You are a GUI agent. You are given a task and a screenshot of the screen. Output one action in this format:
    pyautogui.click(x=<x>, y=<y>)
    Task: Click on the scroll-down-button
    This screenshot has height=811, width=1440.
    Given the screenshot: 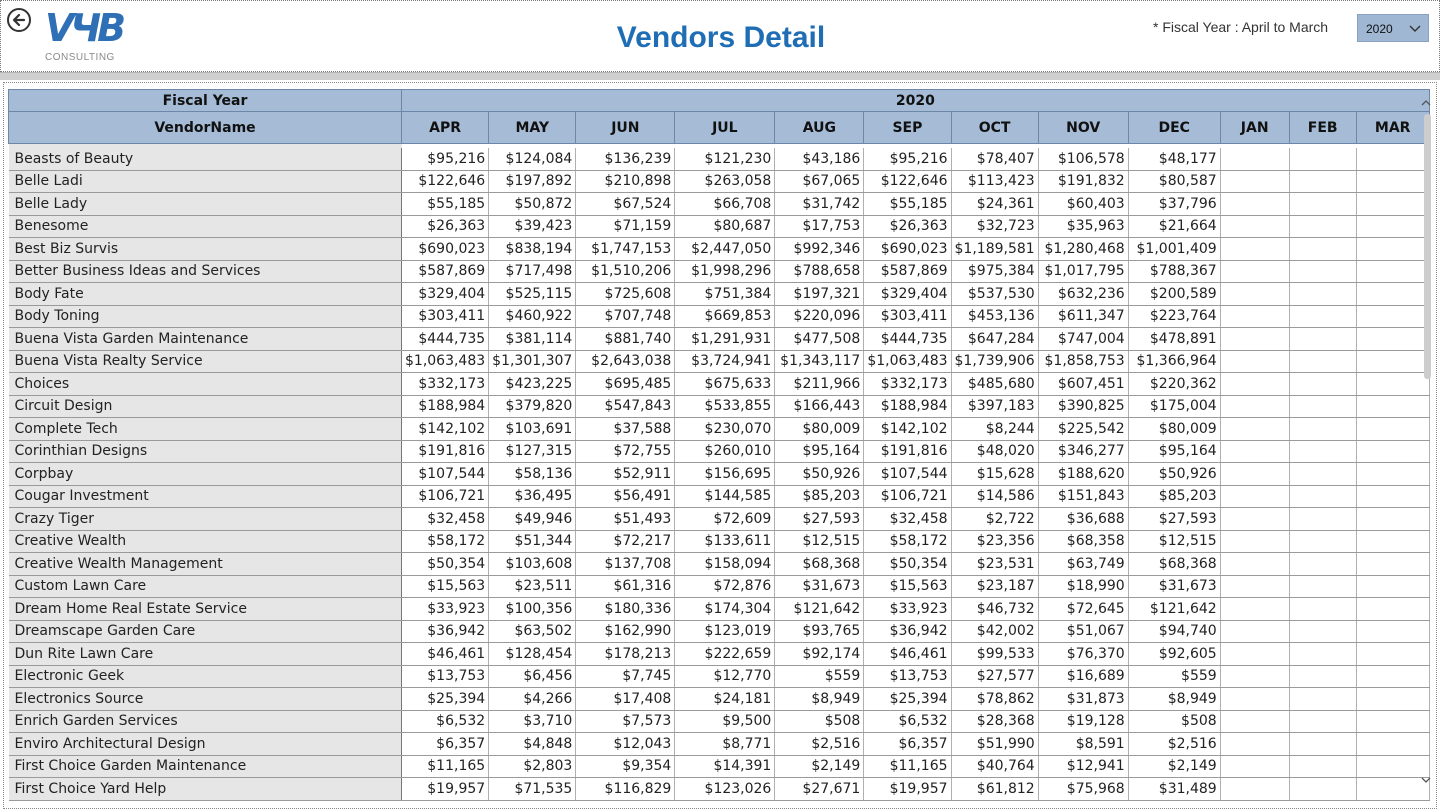 What is the action you would take?
    pyautogui.click(x=1426, y=779)
    